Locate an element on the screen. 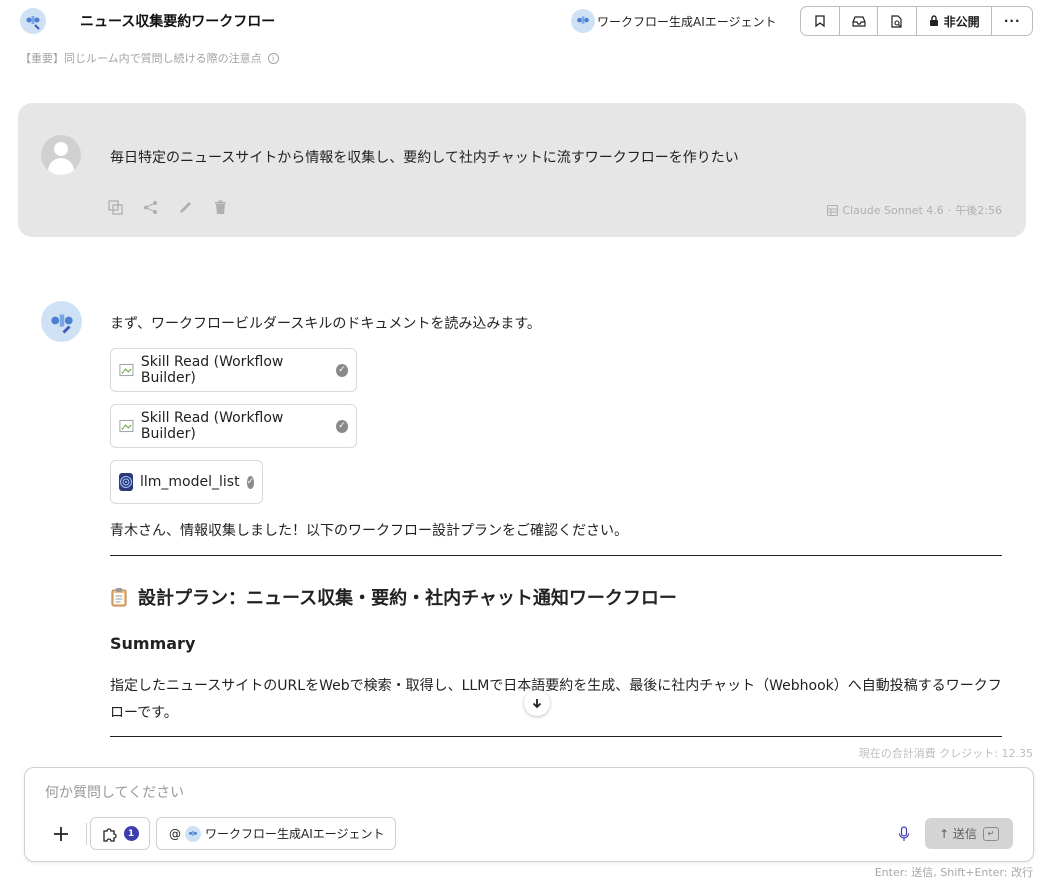 This screenshot has width=1045, height=884. credits-display: 現在の合計消費 クレジット: 12.35 is located at coordinates (945, 753).